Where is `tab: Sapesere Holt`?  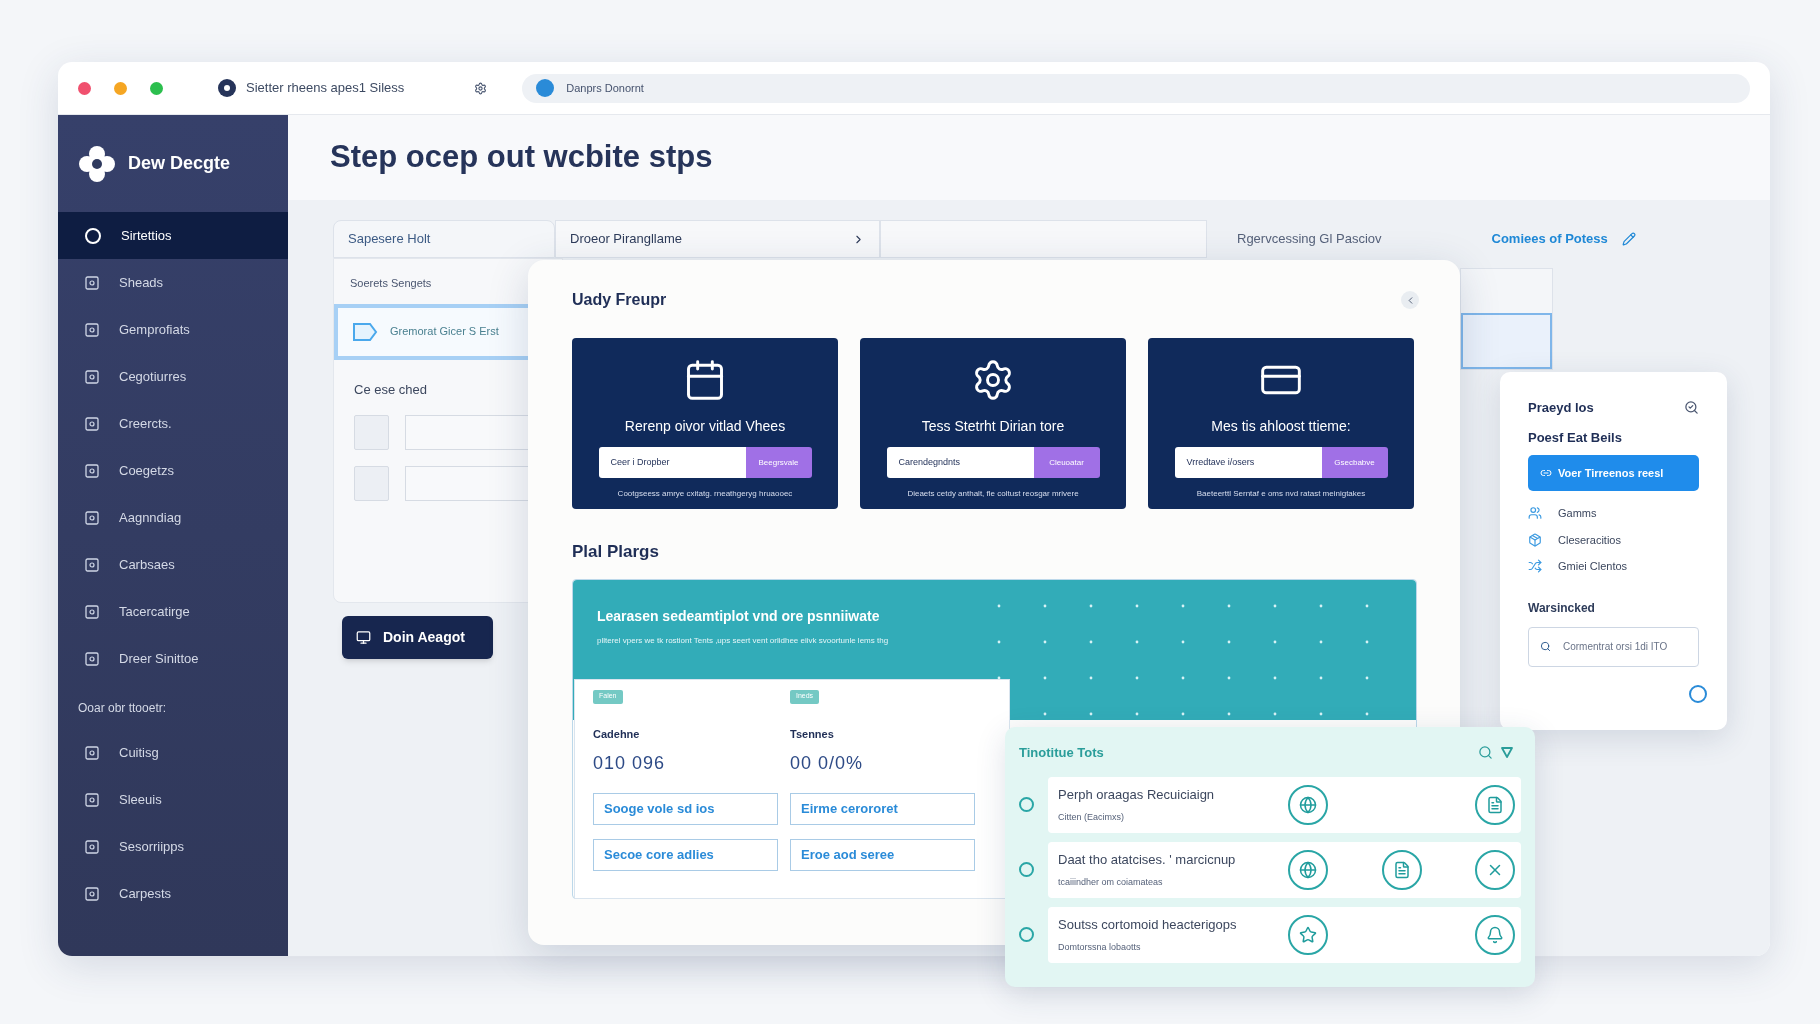
tab: Sapesere Holt is located at coordinates (444, 239).